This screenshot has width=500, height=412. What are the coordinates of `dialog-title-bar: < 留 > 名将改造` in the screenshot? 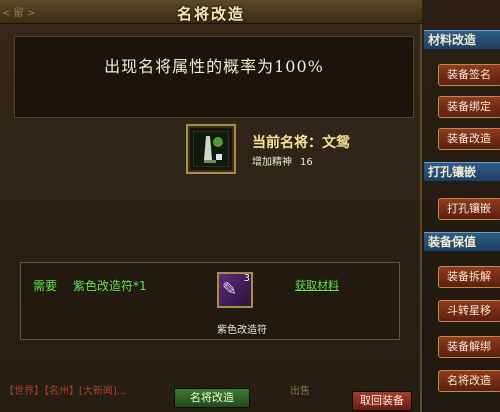 It's located at (211, 12).